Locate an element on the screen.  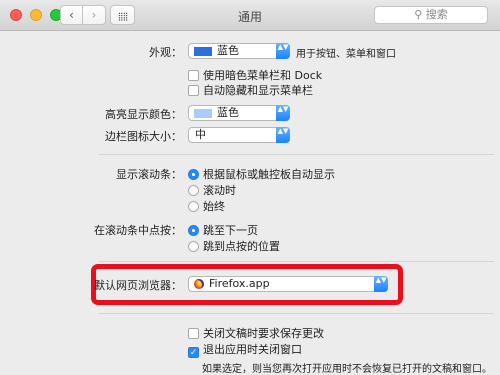
autohide-menu-checkbox is located at coordinates (193, 90).